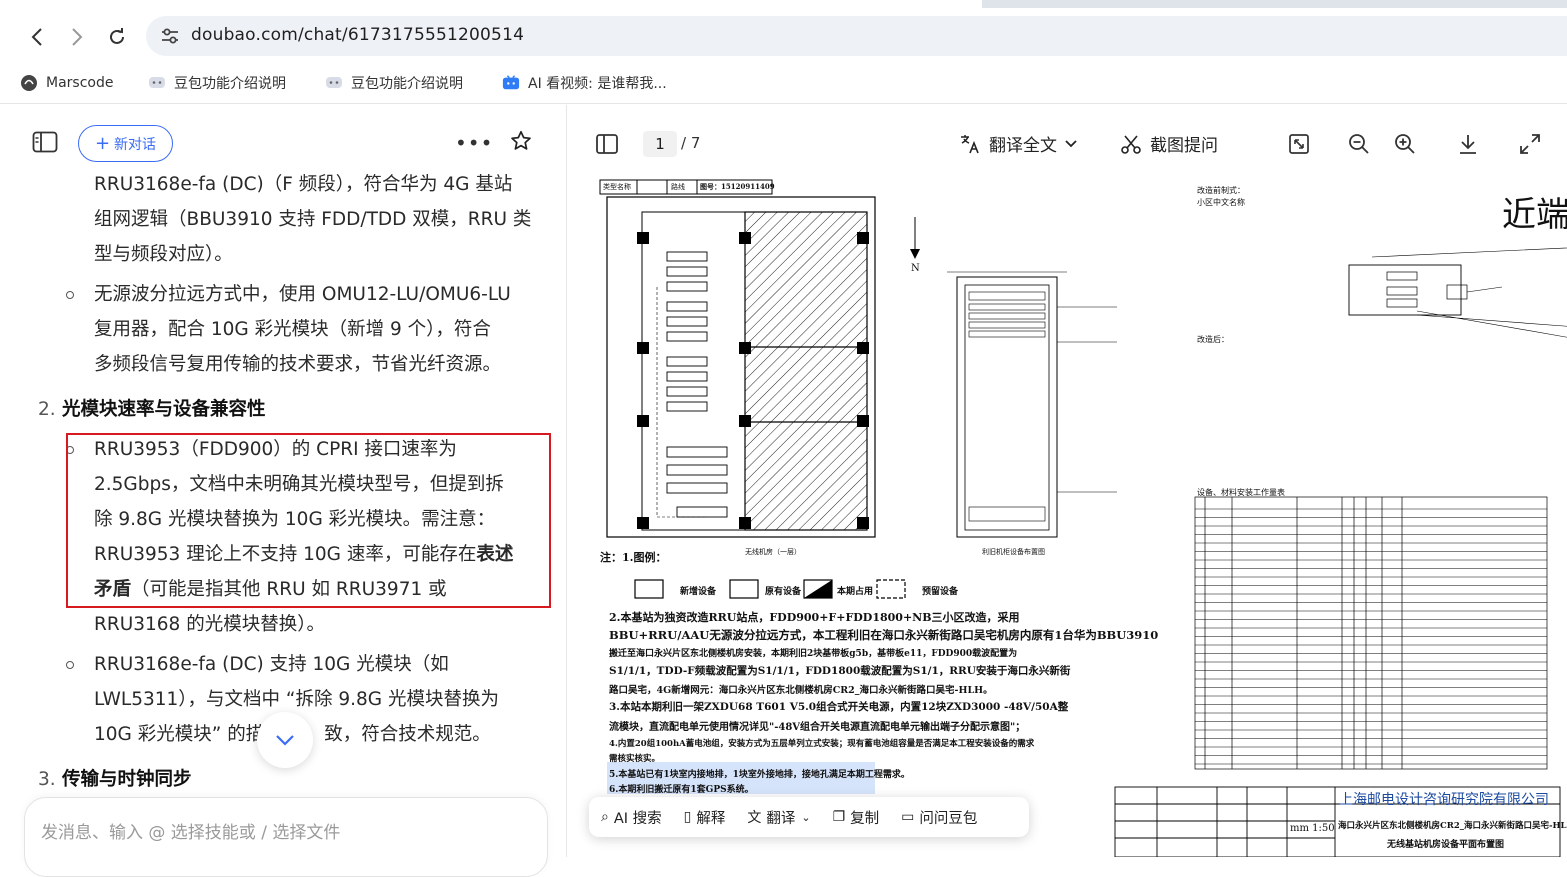 Image resolution: width=1567 pixels, height=877 pixels. What do you see at coordinates (1446, 845) in the screenshot?
I see `title-drawing-sub: 无线基站机房设备平面布置图` at bounding box center [1446, 845].